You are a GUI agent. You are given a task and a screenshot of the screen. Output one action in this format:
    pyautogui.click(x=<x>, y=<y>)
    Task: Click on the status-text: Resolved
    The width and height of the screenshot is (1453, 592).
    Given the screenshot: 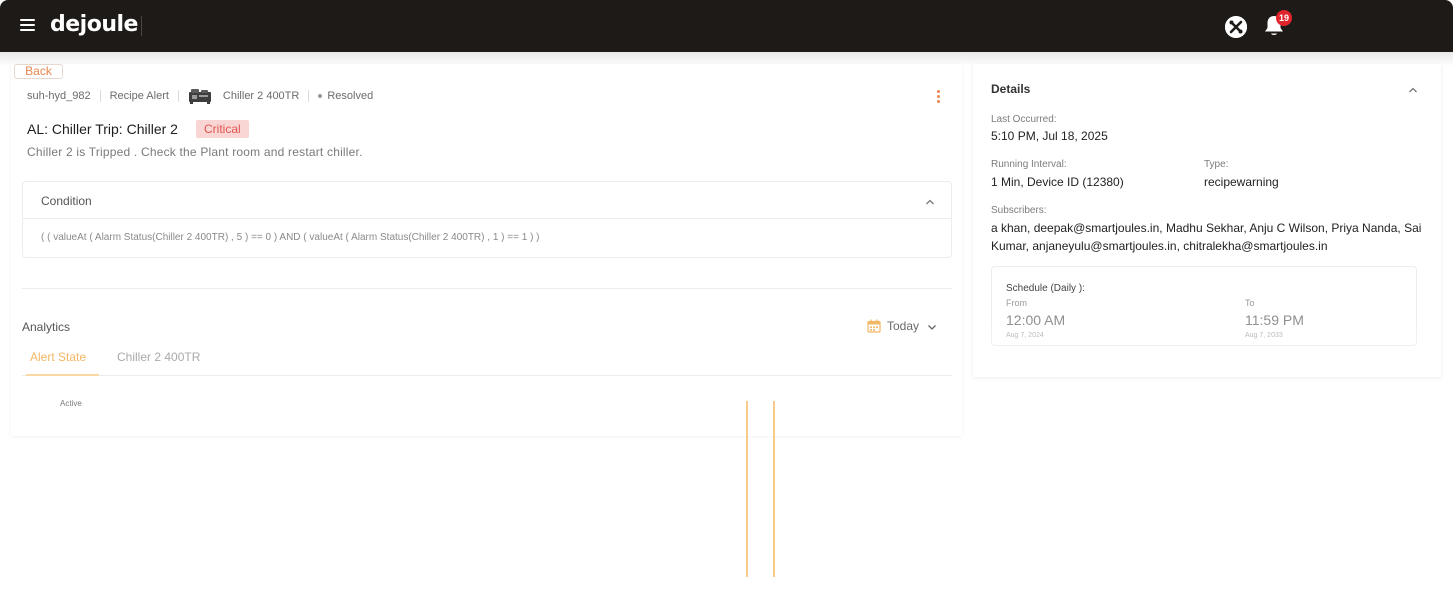 What is the action you would take?
    pyautogui.click(x=350, y=96)
    